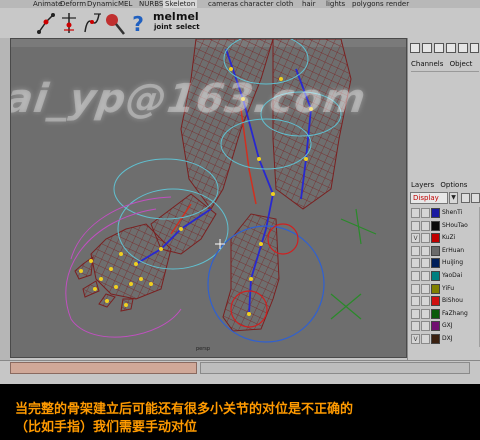 The width and height of the screenshot is (480, 440). I want to click on tab-animate: Animate, so click(47, 4).